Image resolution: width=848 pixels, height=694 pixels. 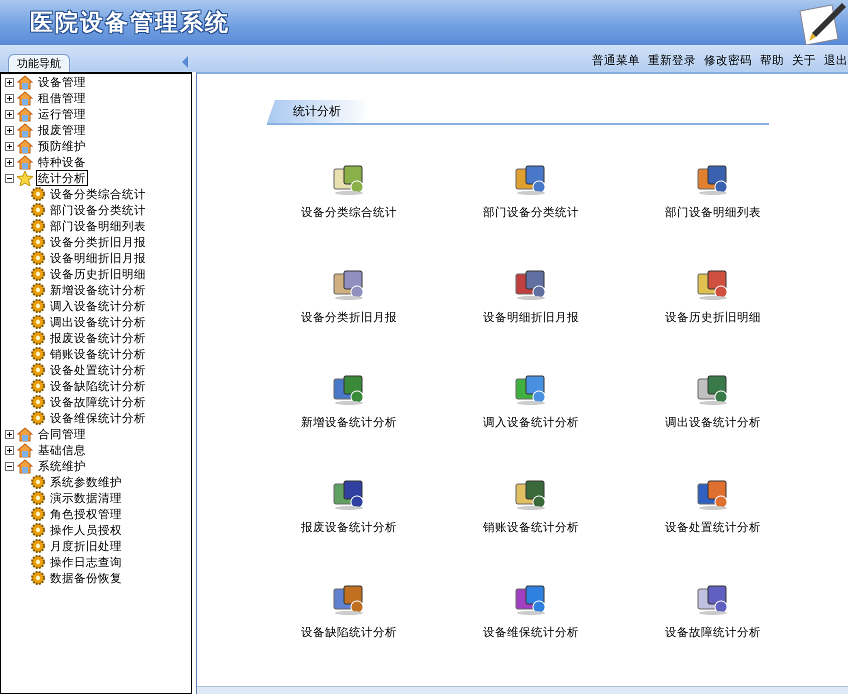 What do you see at coordinates (86, 578) in the screenshot?
I see `tree-item: 数据备份恢复` at bounding box center [86, 578].